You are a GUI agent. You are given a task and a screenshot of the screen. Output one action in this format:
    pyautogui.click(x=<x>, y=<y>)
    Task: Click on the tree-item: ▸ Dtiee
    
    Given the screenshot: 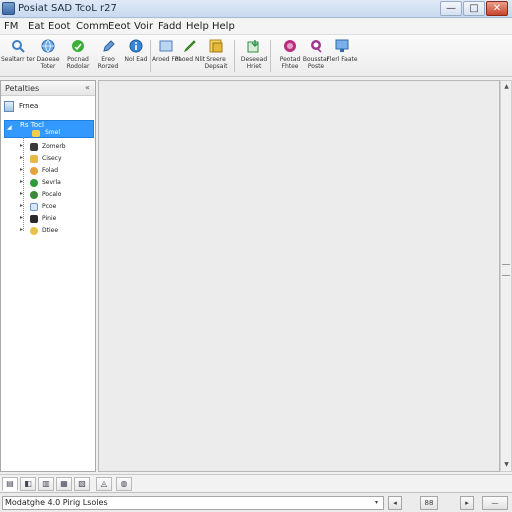 What is the action you would take?
    pyautogui.click(x=57, y=232)
    